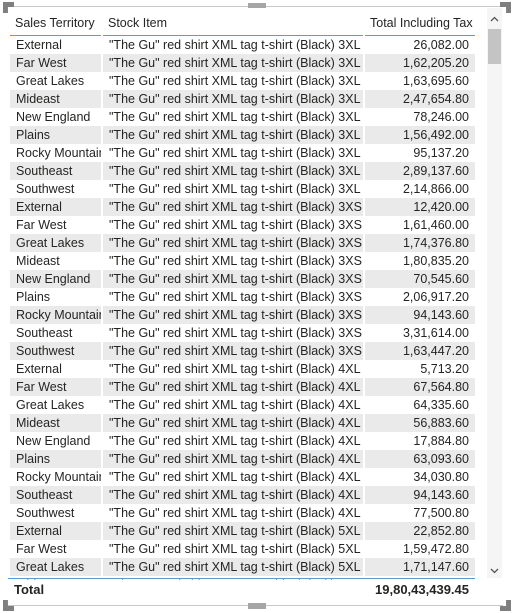 The image size is (513, 613). I want to click on column-header-stock-item: Stock Item, so click(233, 22).